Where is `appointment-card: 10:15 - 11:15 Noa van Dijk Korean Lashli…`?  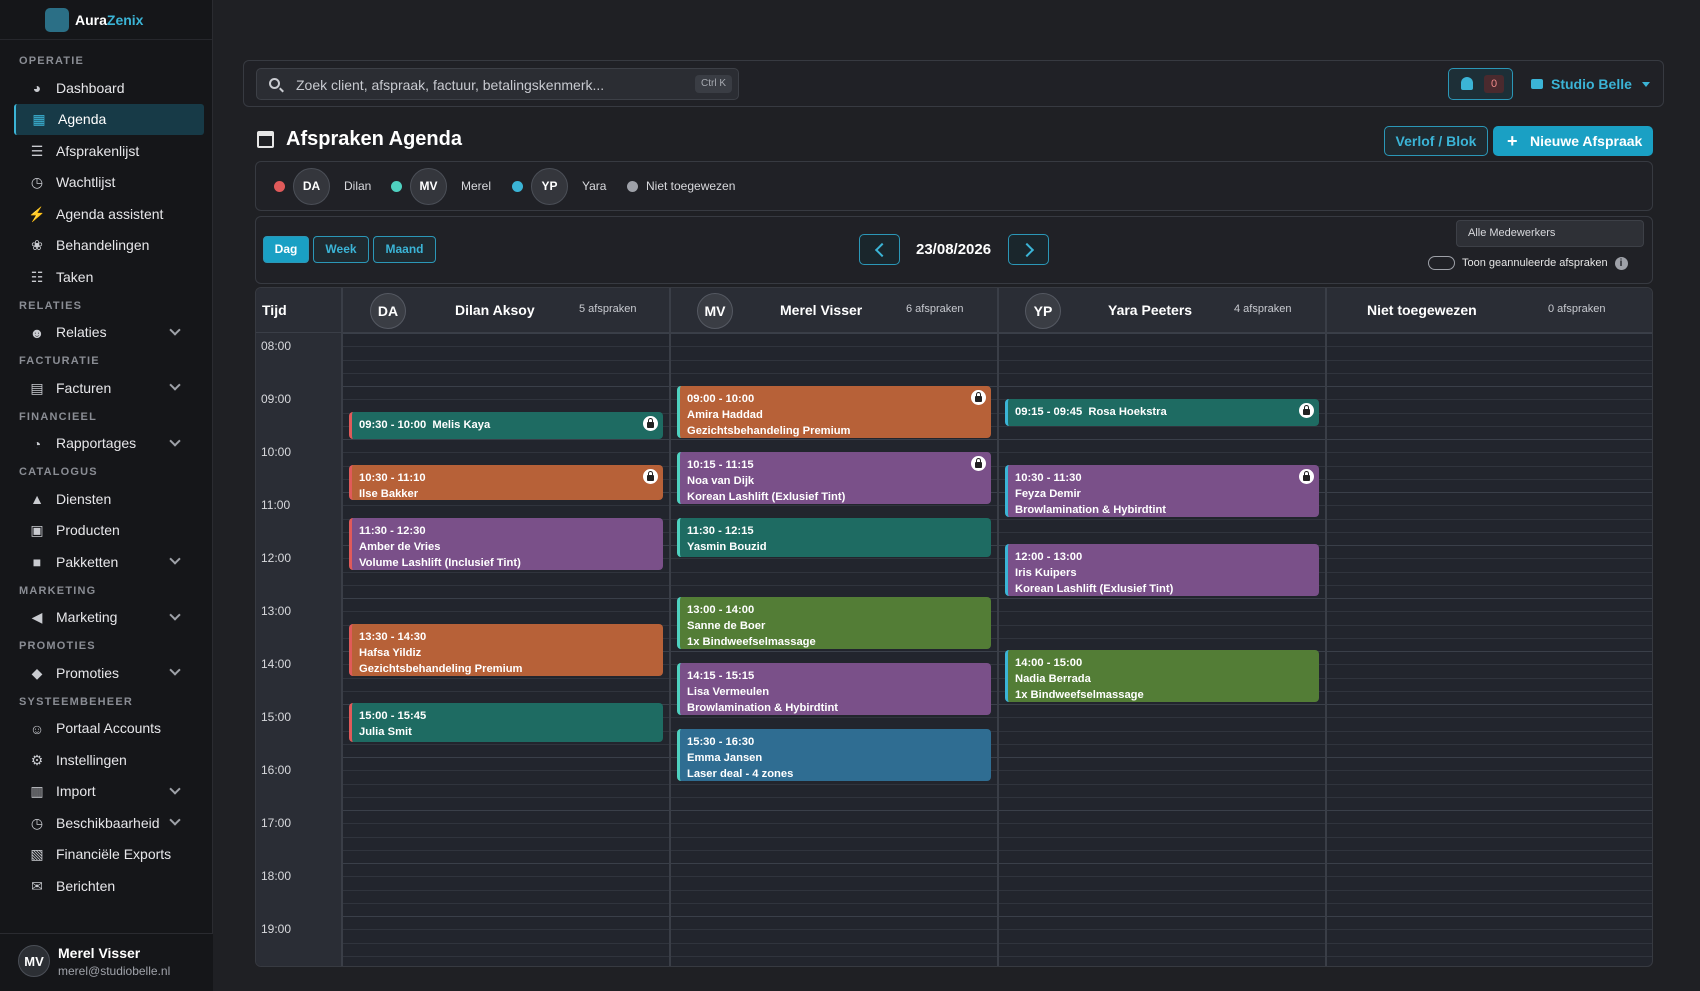 appointment-card: 10:15 - 11:15 Noa van Dijk Korean Lashli… is located at coordinates (834, 478).